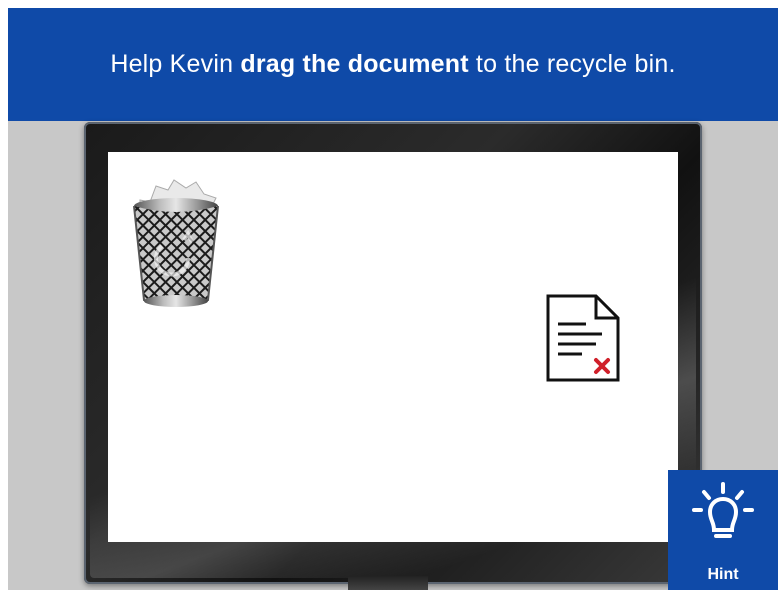 Image resolution: width=778 pixels, height=590 pixels. Describe the element at coordinates (723, 574) in the screenshot. I see `hint-label: Hint` at that location.